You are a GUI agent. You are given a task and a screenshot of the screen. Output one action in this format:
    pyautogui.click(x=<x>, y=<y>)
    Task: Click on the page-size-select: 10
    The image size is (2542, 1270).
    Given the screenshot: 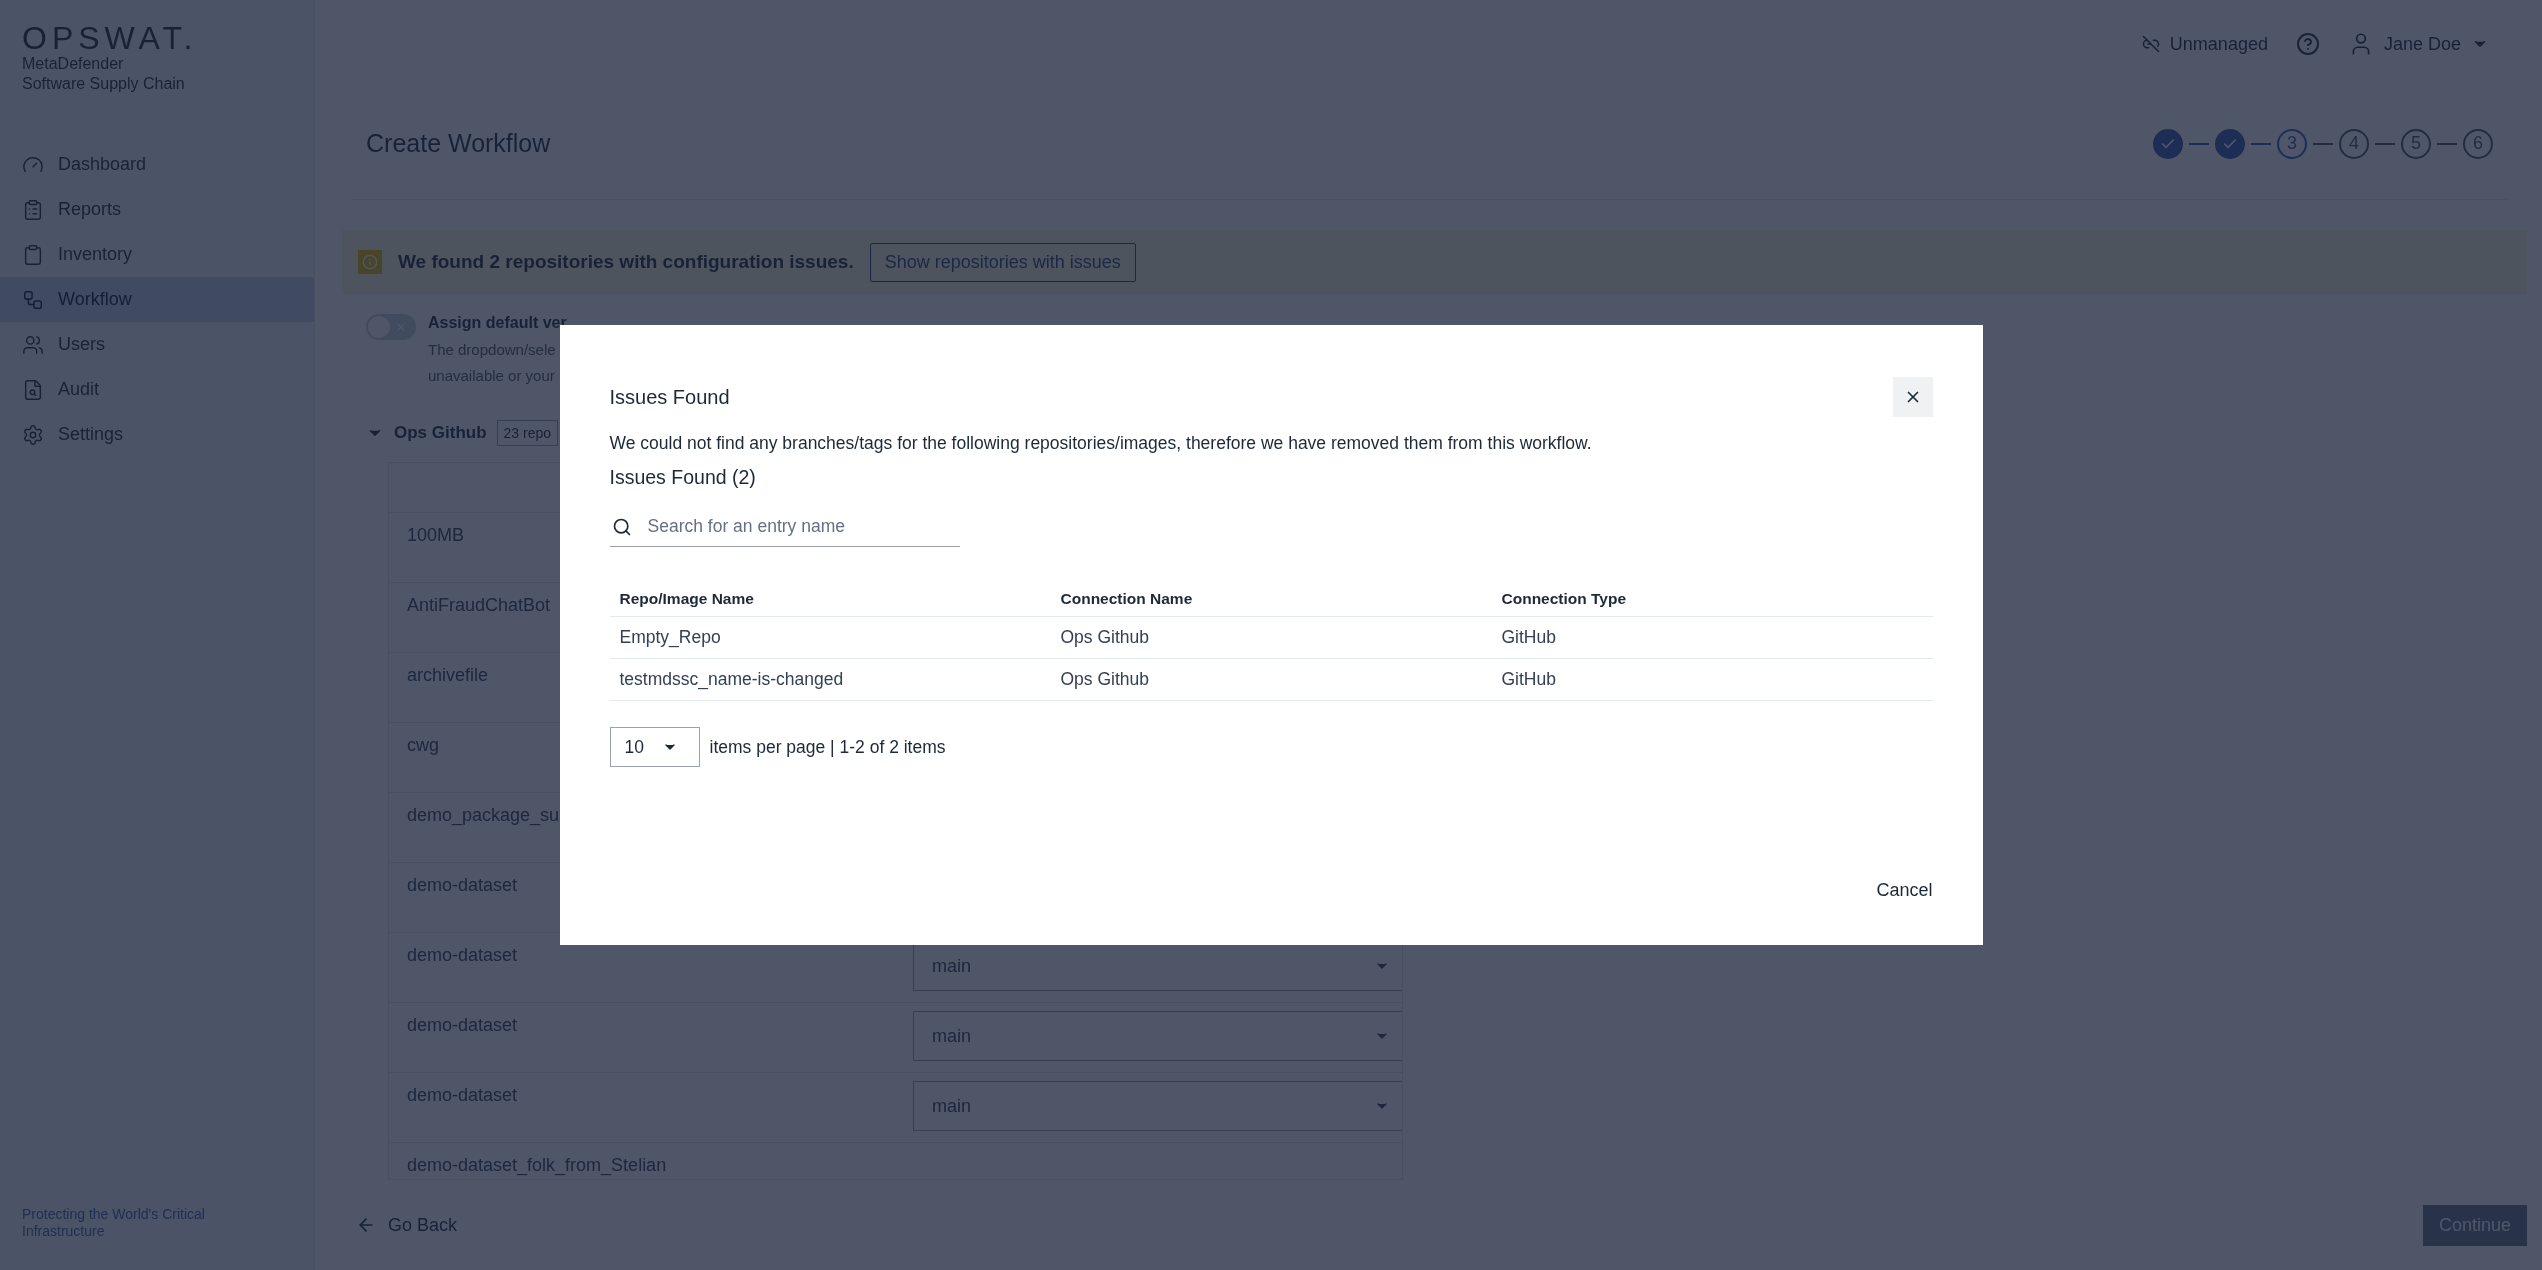 What is the action you would take?
    pyautogui.click(x=654, y=747)
    